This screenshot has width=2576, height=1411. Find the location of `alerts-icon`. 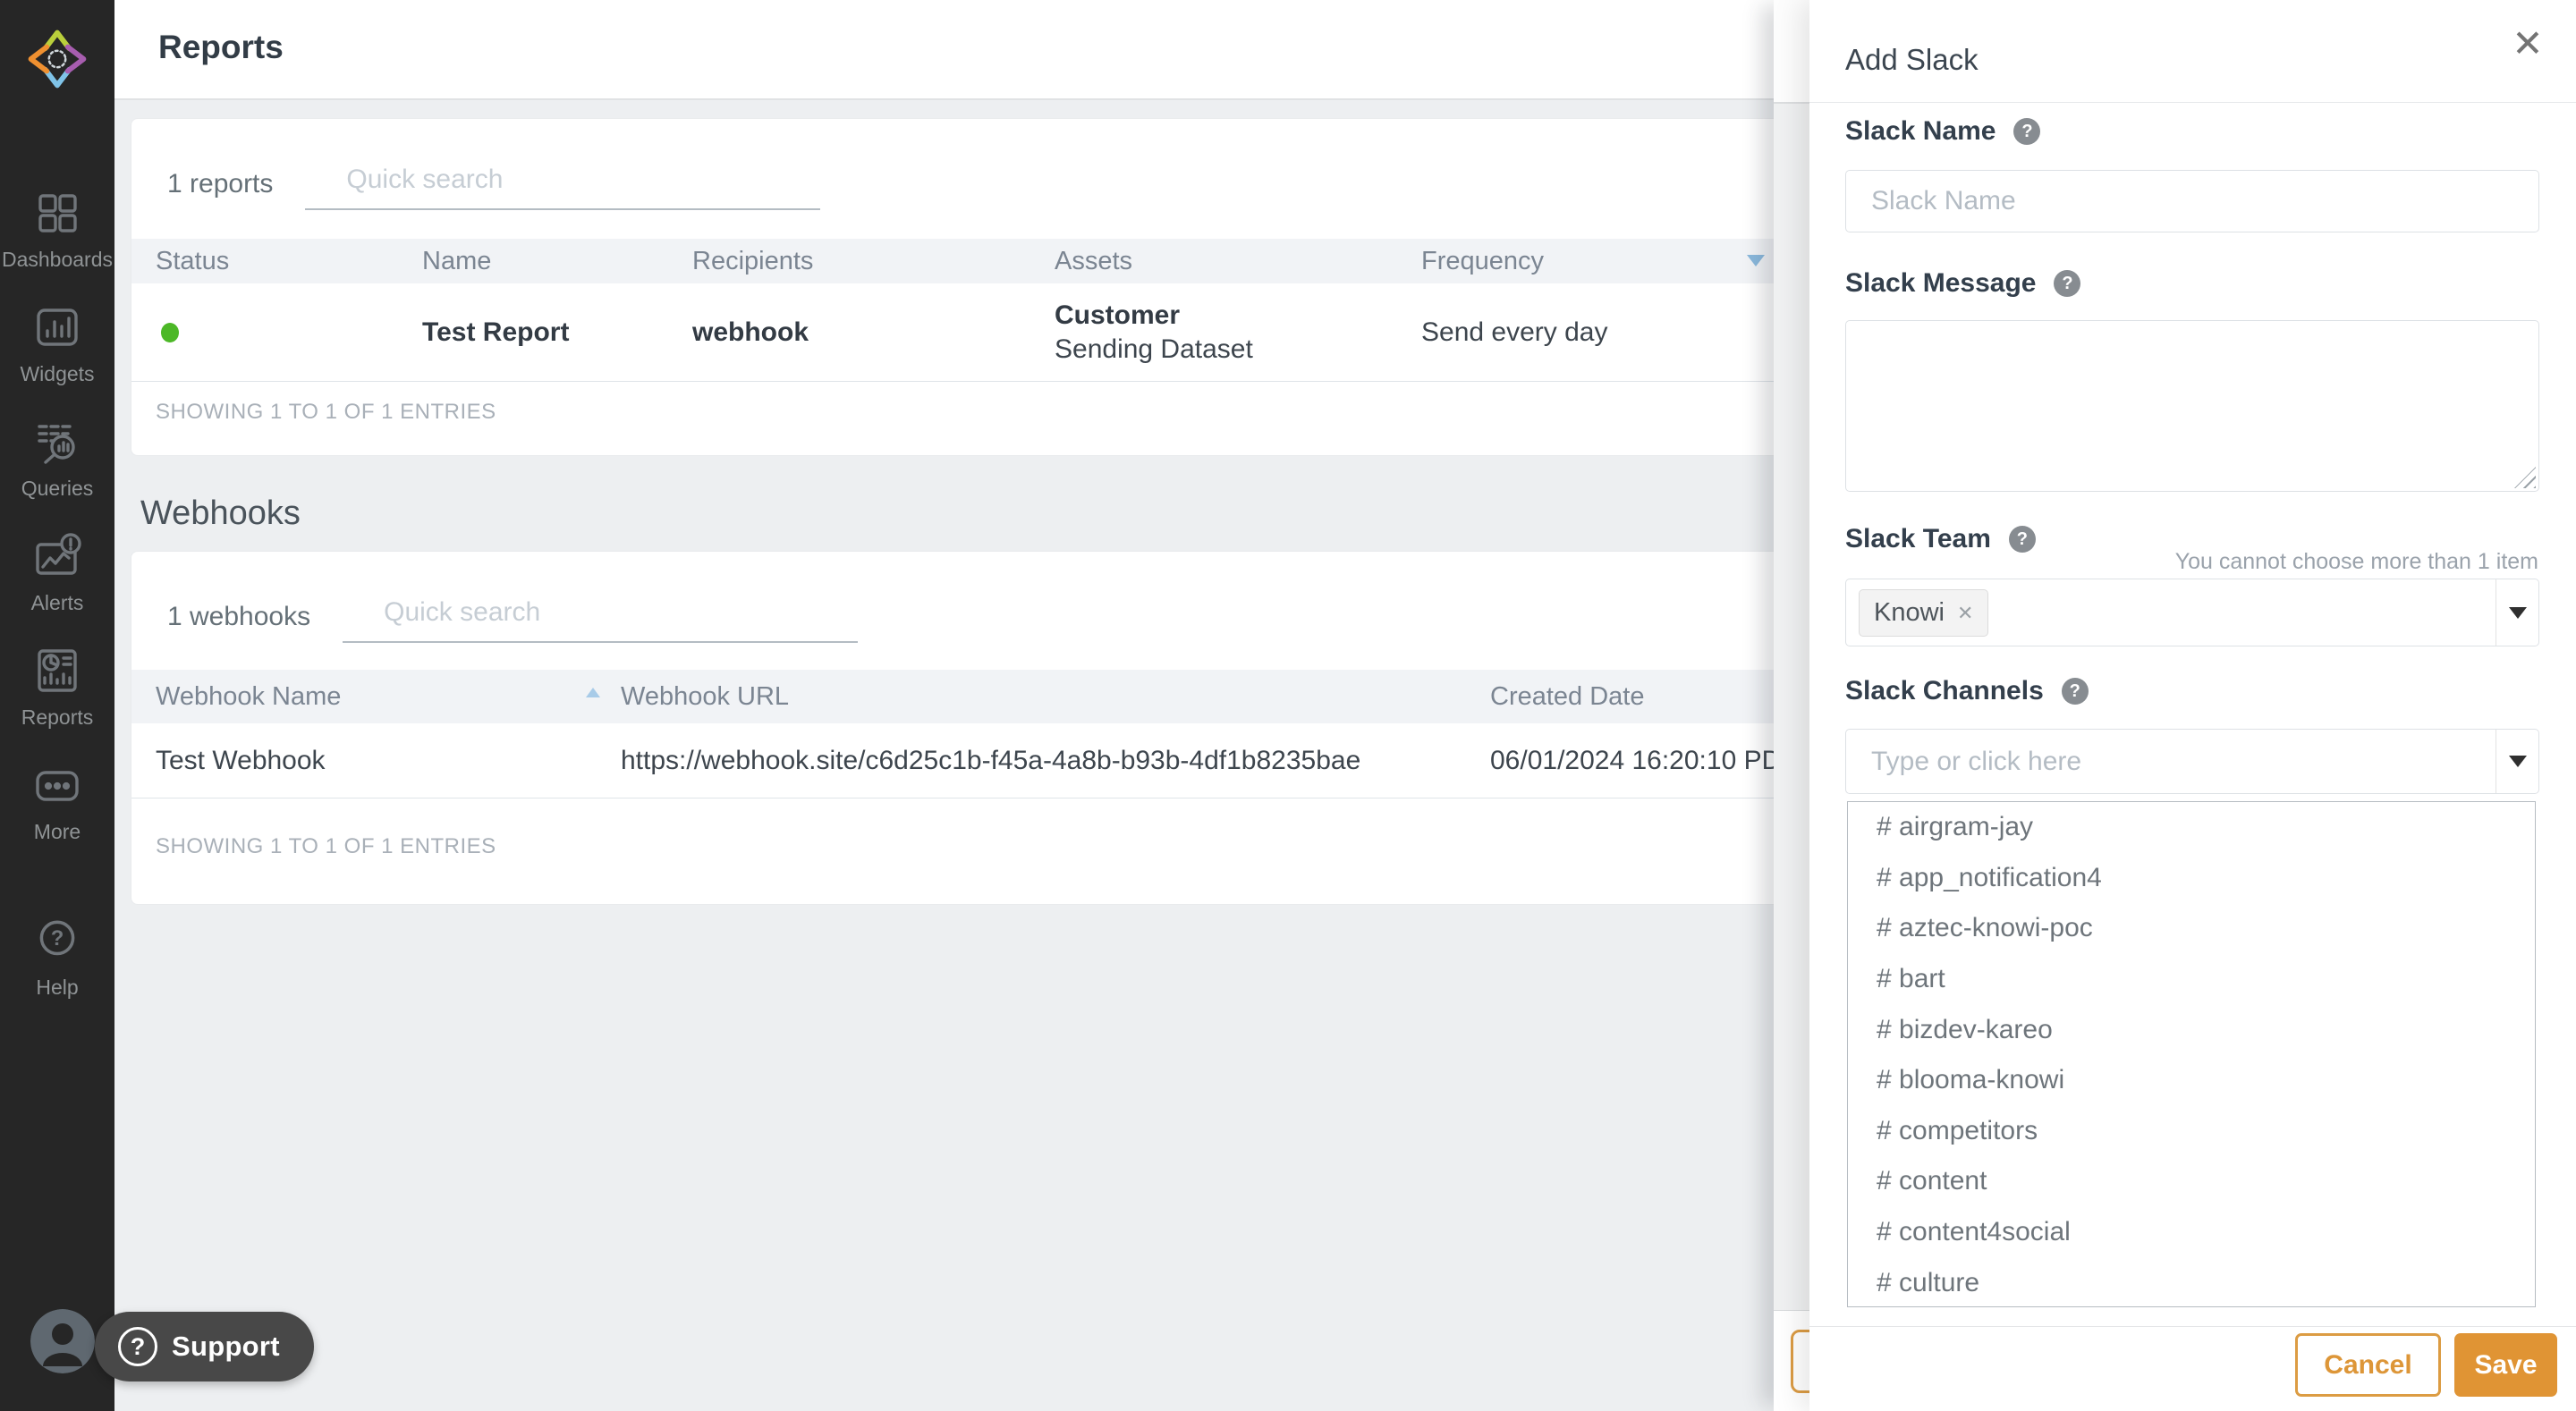

alerts-icon is located at coordinates (57, 558).